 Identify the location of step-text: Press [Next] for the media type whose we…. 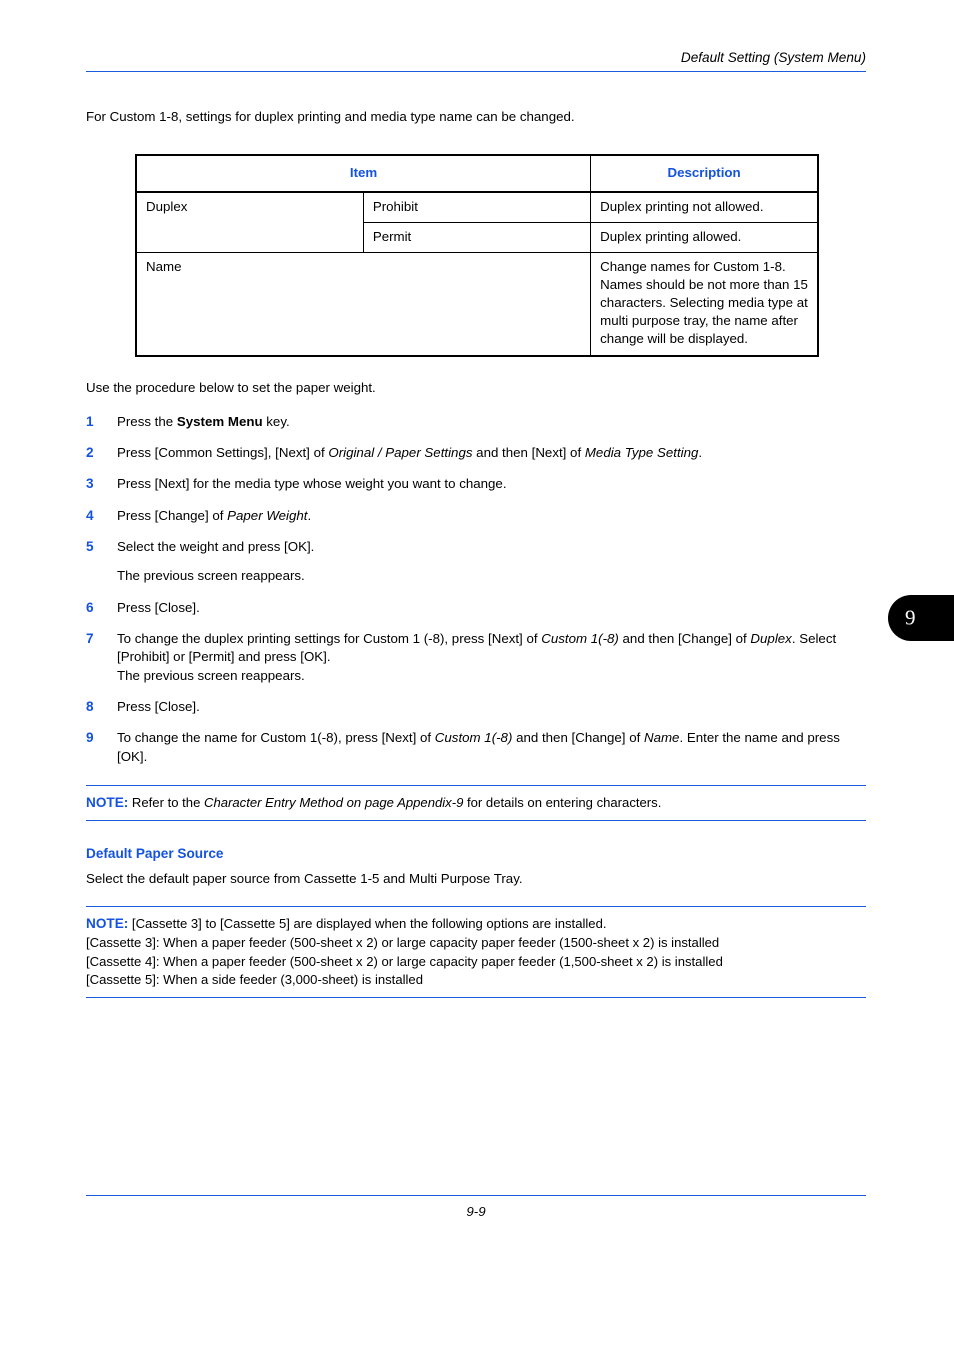
(491, 484).